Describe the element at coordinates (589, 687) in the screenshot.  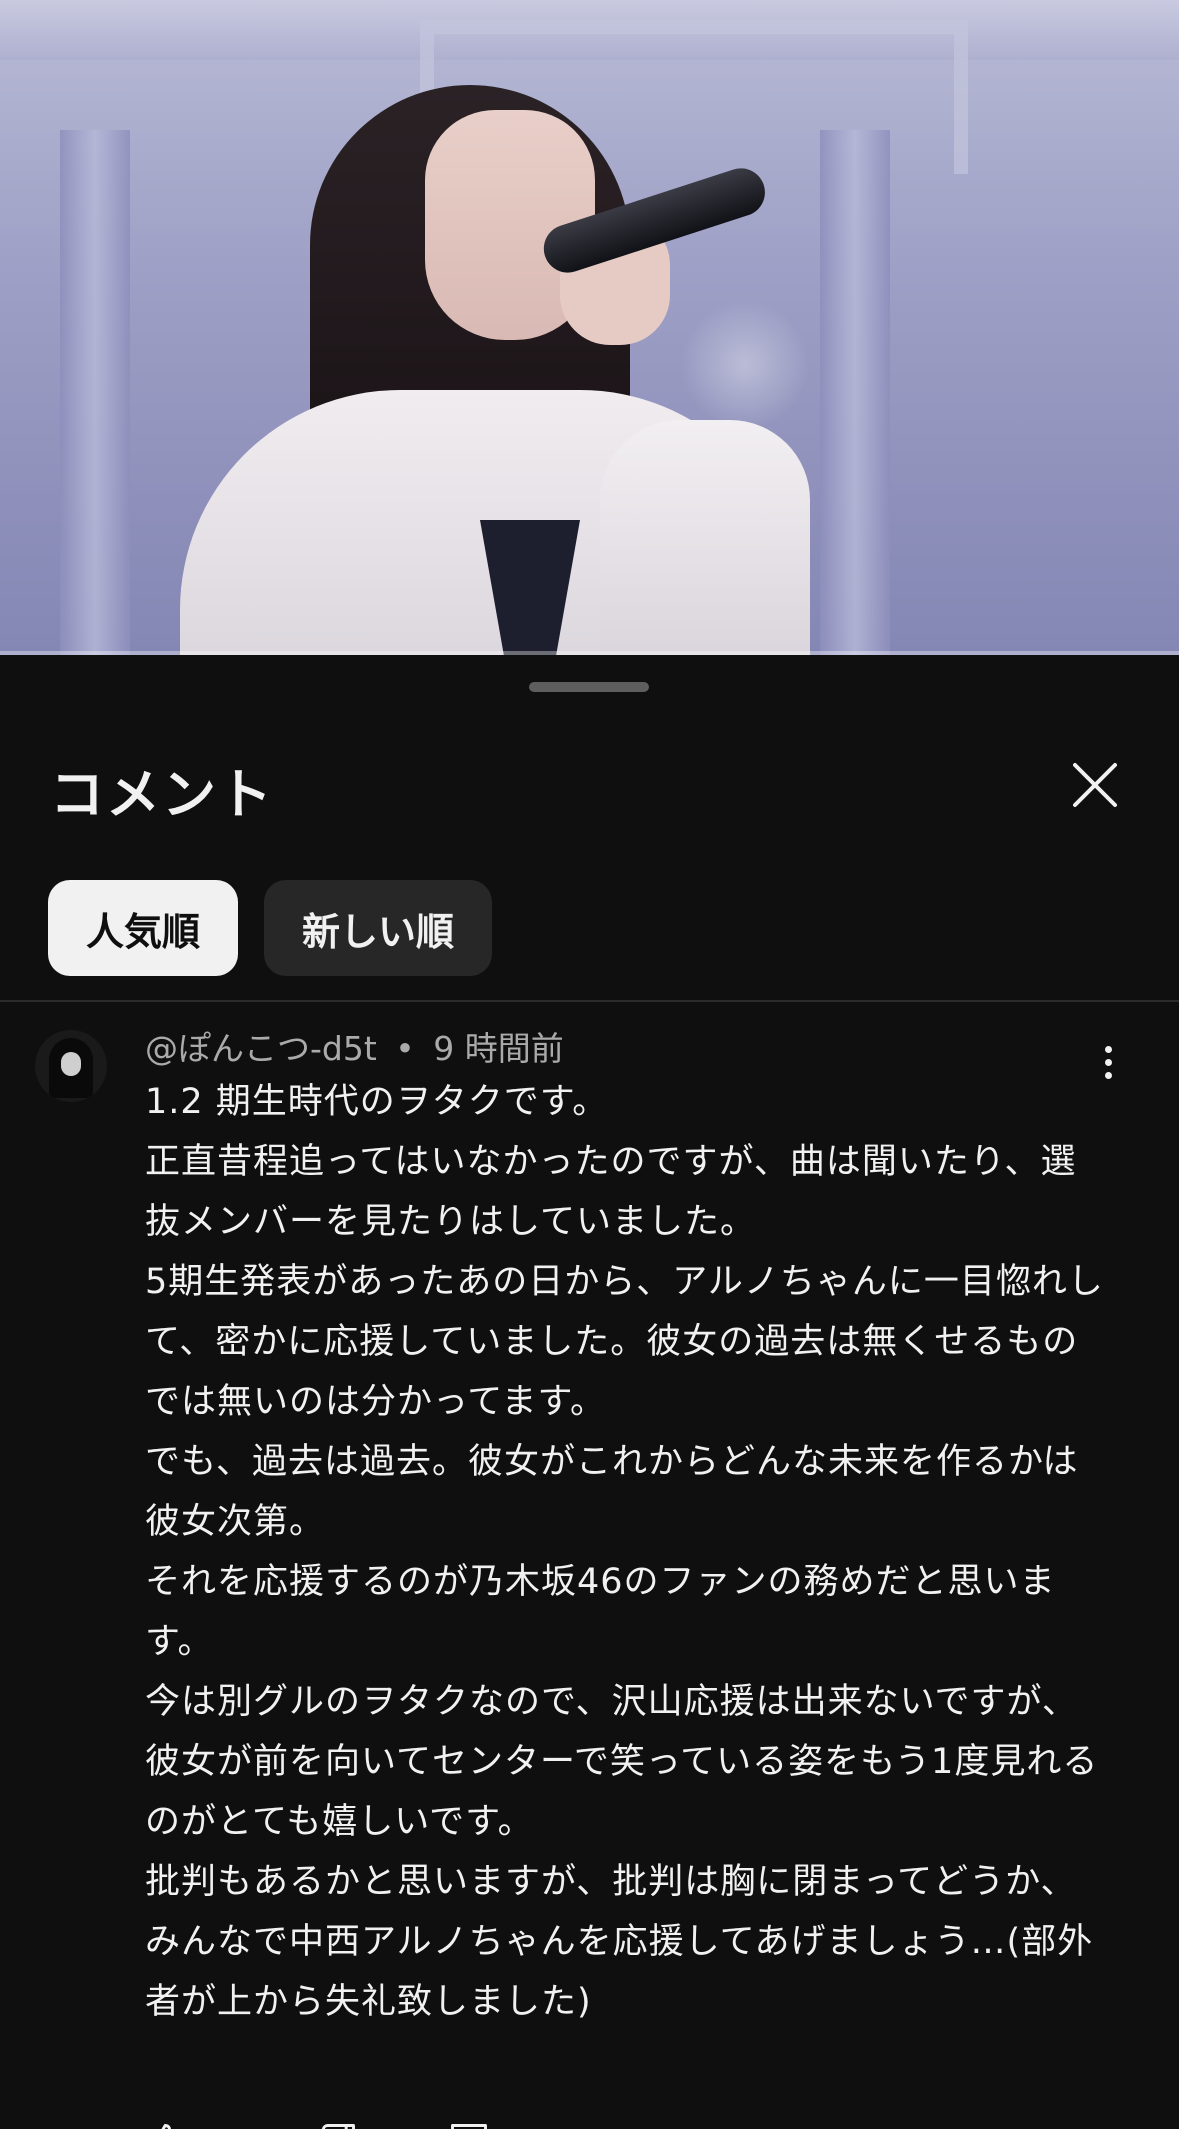
I see `sheet-drag-handle` at that location.